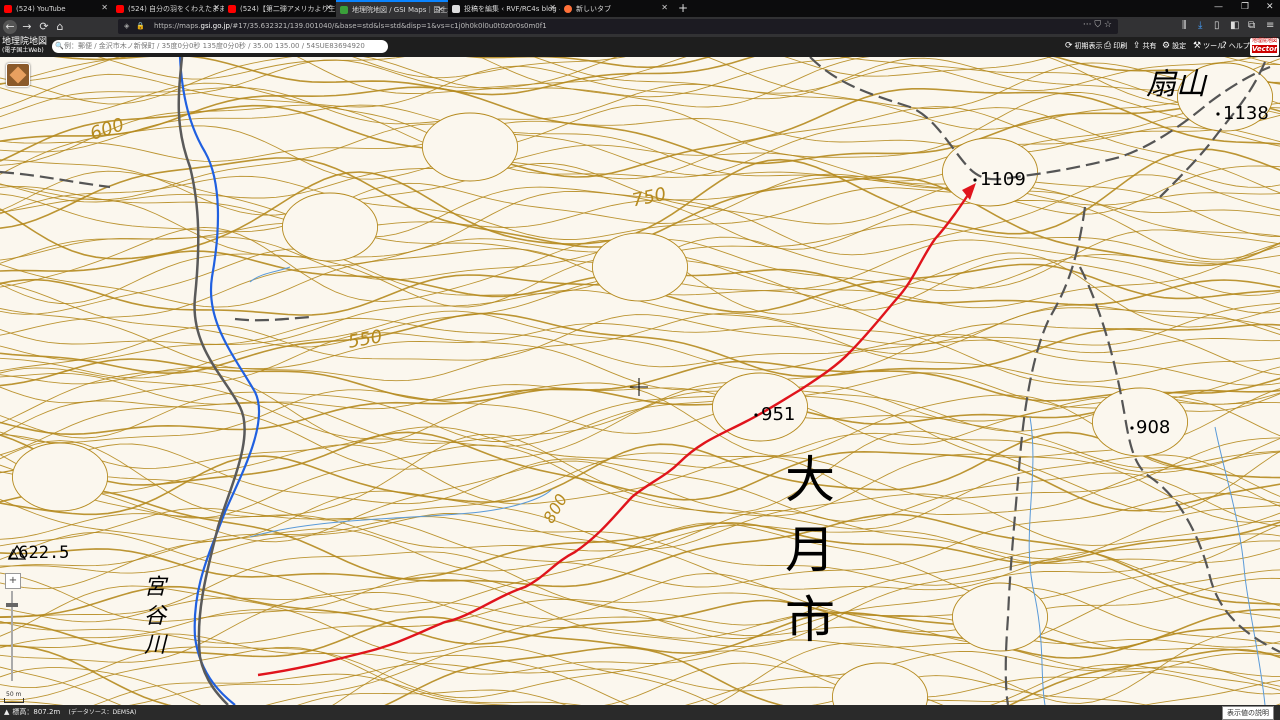 The width and height of the screenshot is (1280, 720). Describe the element at coordinates (27, 27) in the screenshot. I see `forward-icon: →` at that location.